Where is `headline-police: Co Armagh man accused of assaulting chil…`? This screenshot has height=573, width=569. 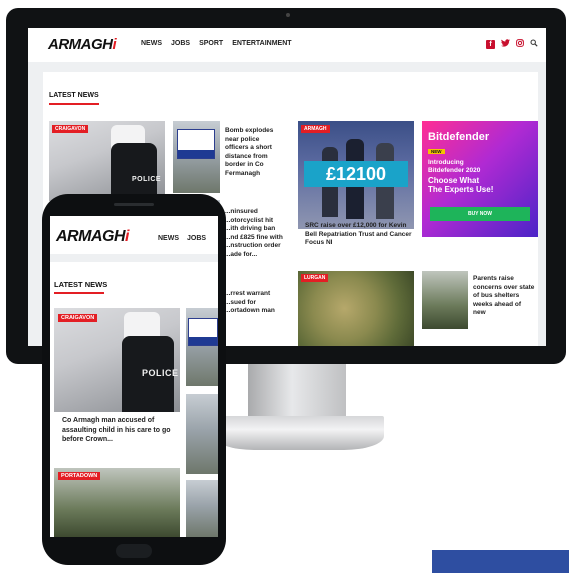 headline-police: Co Armagh man accused of assaulting chil… is located at coordinates (121, 430).